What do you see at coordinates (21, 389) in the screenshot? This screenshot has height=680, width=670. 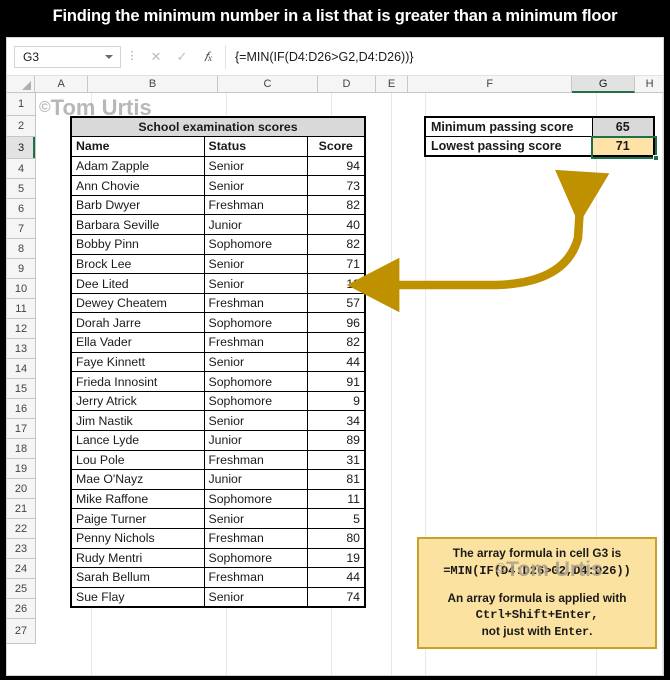 I see `row-header-15: 15` at bounding box center [21, 389].